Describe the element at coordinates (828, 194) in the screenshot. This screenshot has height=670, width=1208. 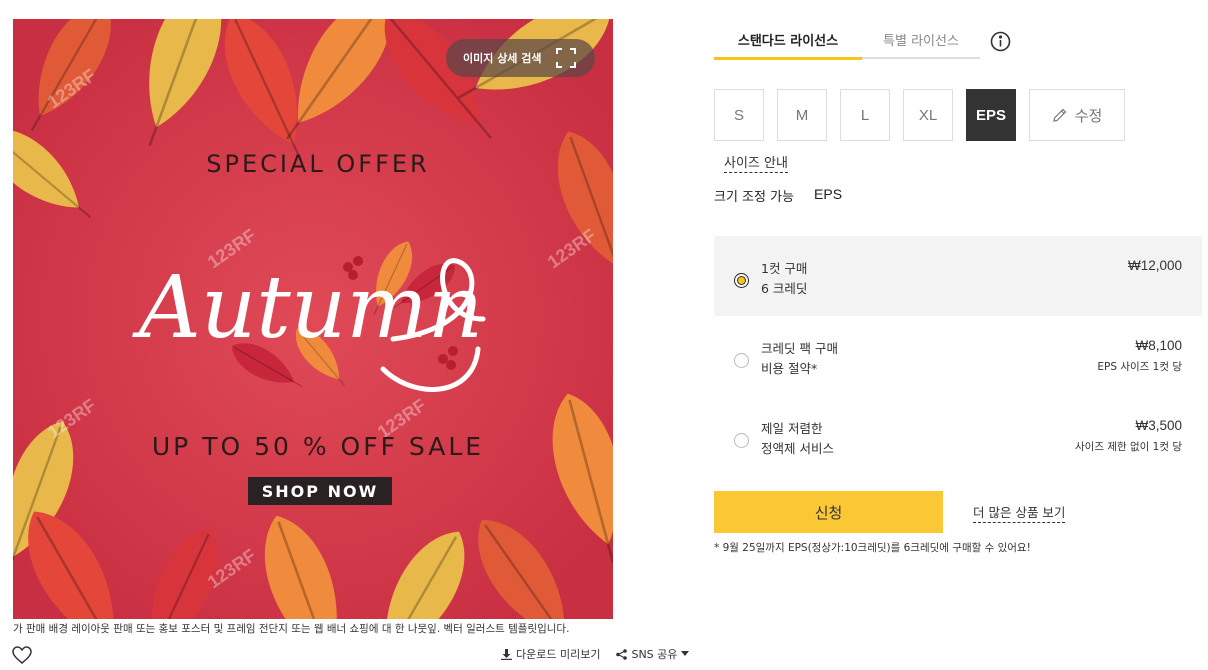
I see `scalable-format: EPS` at that location.